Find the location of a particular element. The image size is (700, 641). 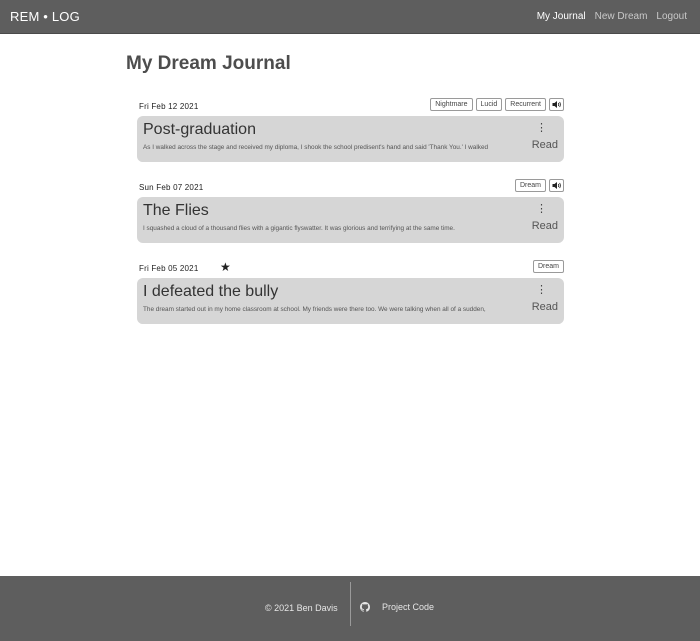

tag-nightmare: Nightmare is located at coordinates (451, 104).